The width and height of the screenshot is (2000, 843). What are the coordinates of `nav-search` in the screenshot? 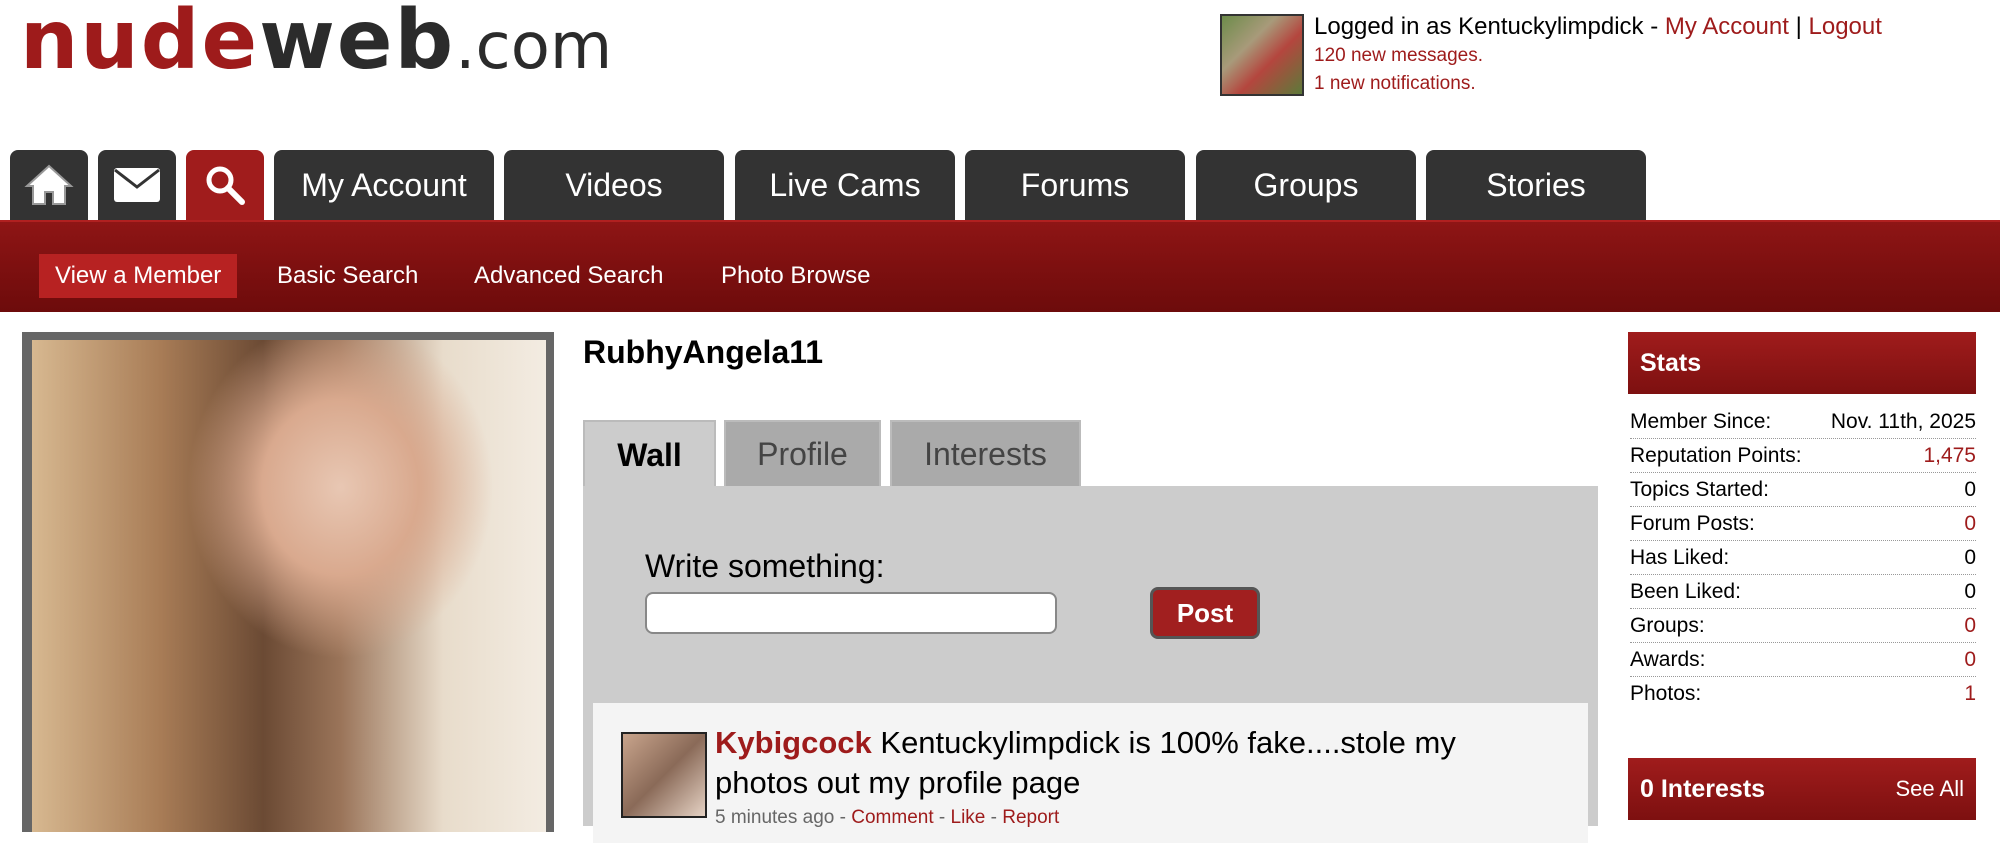 It's located at (225, 185).